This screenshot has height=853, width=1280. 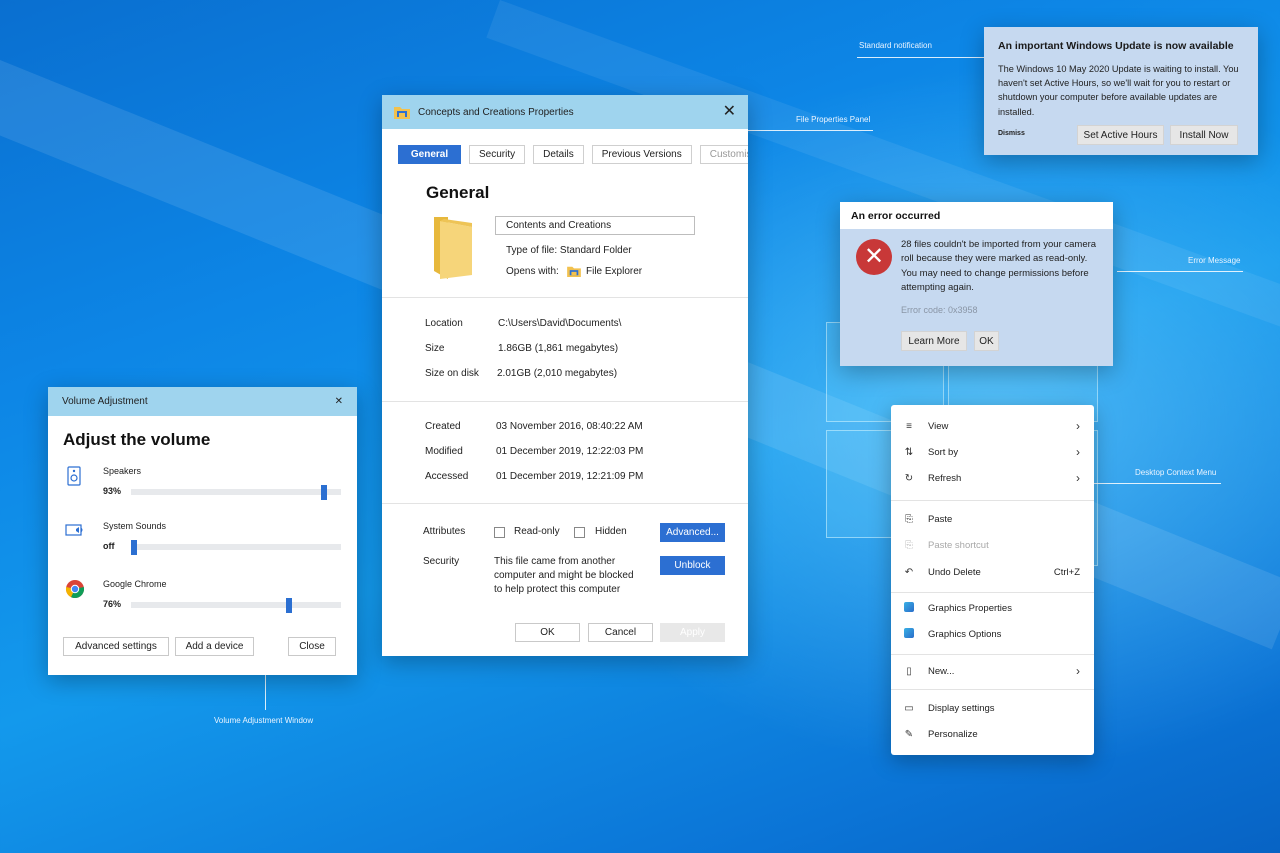 I want to click on hidden-label: Hidden, so click(x=611, y=531).